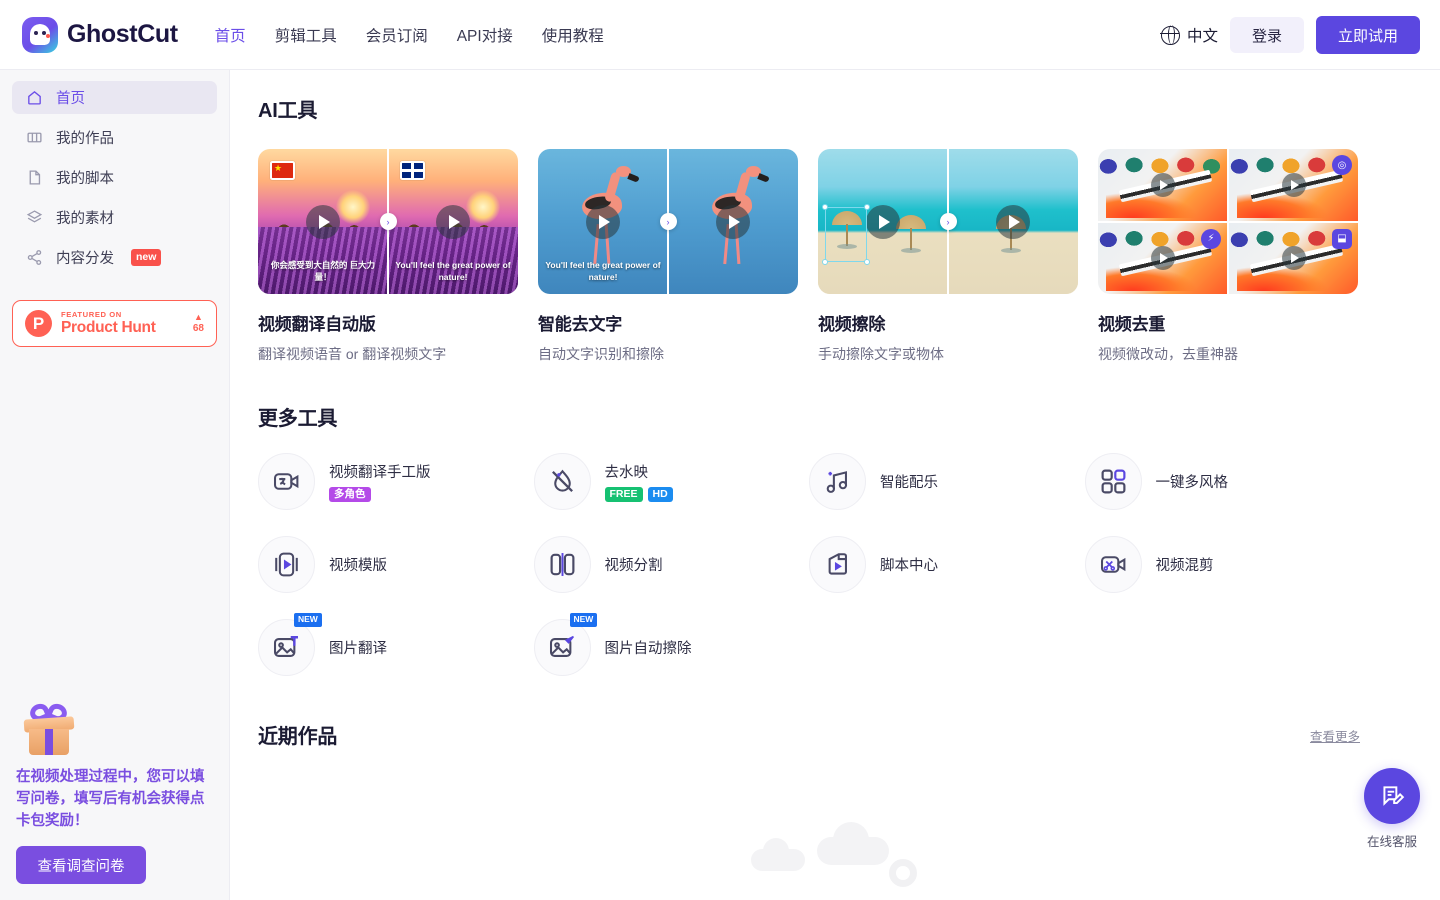 Image resolution: width=1440 pixels, height=900 pixels. Describe the element at coordinates (453, 271) in the screenshot. I see `caption-after: You'll feel the great power of nature!` at that location.